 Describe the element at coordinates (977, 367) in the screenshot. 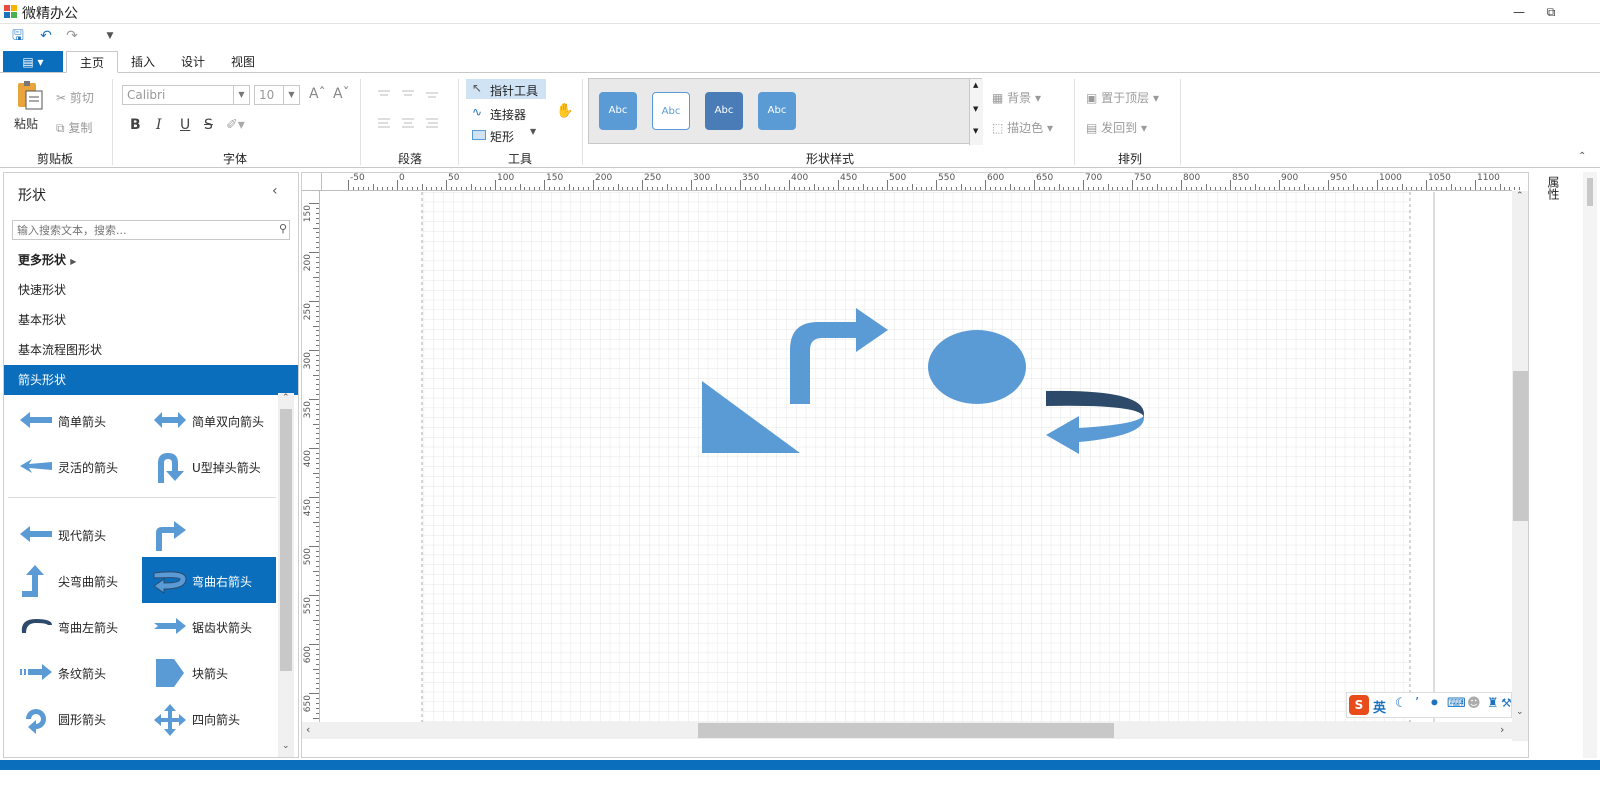

I see `ellipse-shape` at that location.